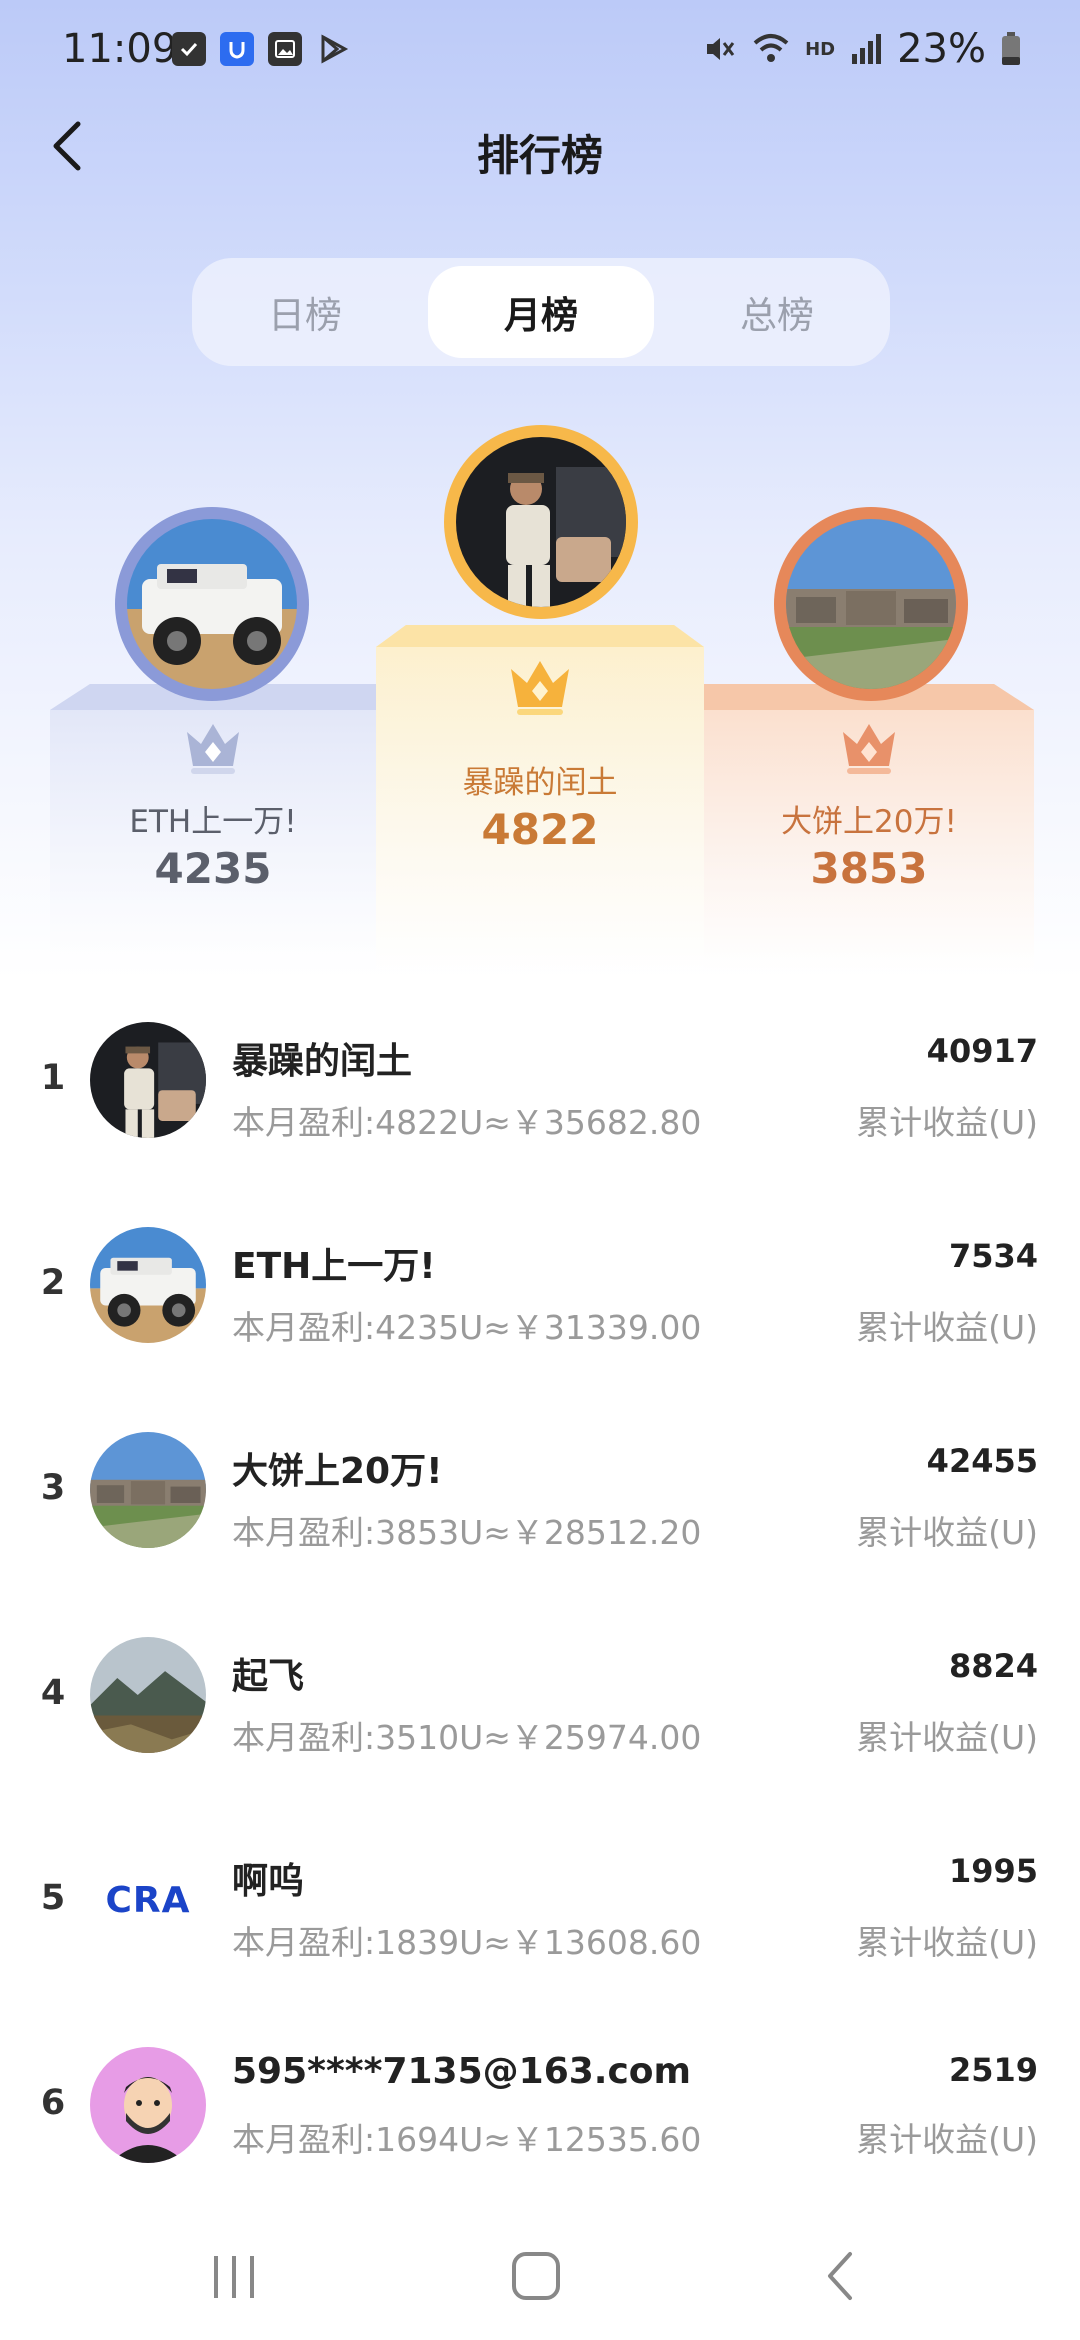  I want to click on podium-second-score: 4235, so click(213, 868).